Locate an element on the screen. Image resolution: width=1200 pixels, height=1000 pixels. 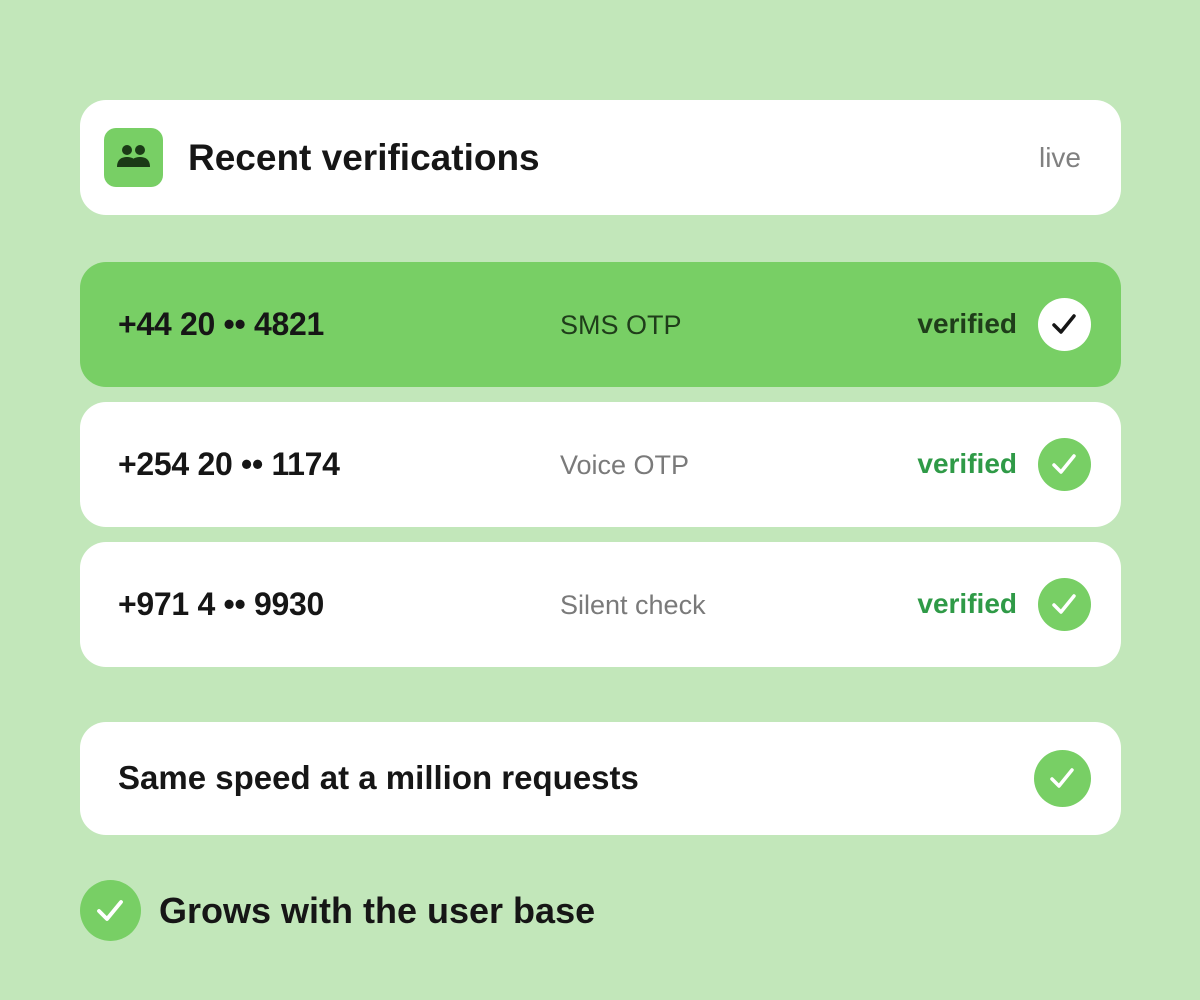
verification-method: SMS OTP is located at coordinates (621, 325).